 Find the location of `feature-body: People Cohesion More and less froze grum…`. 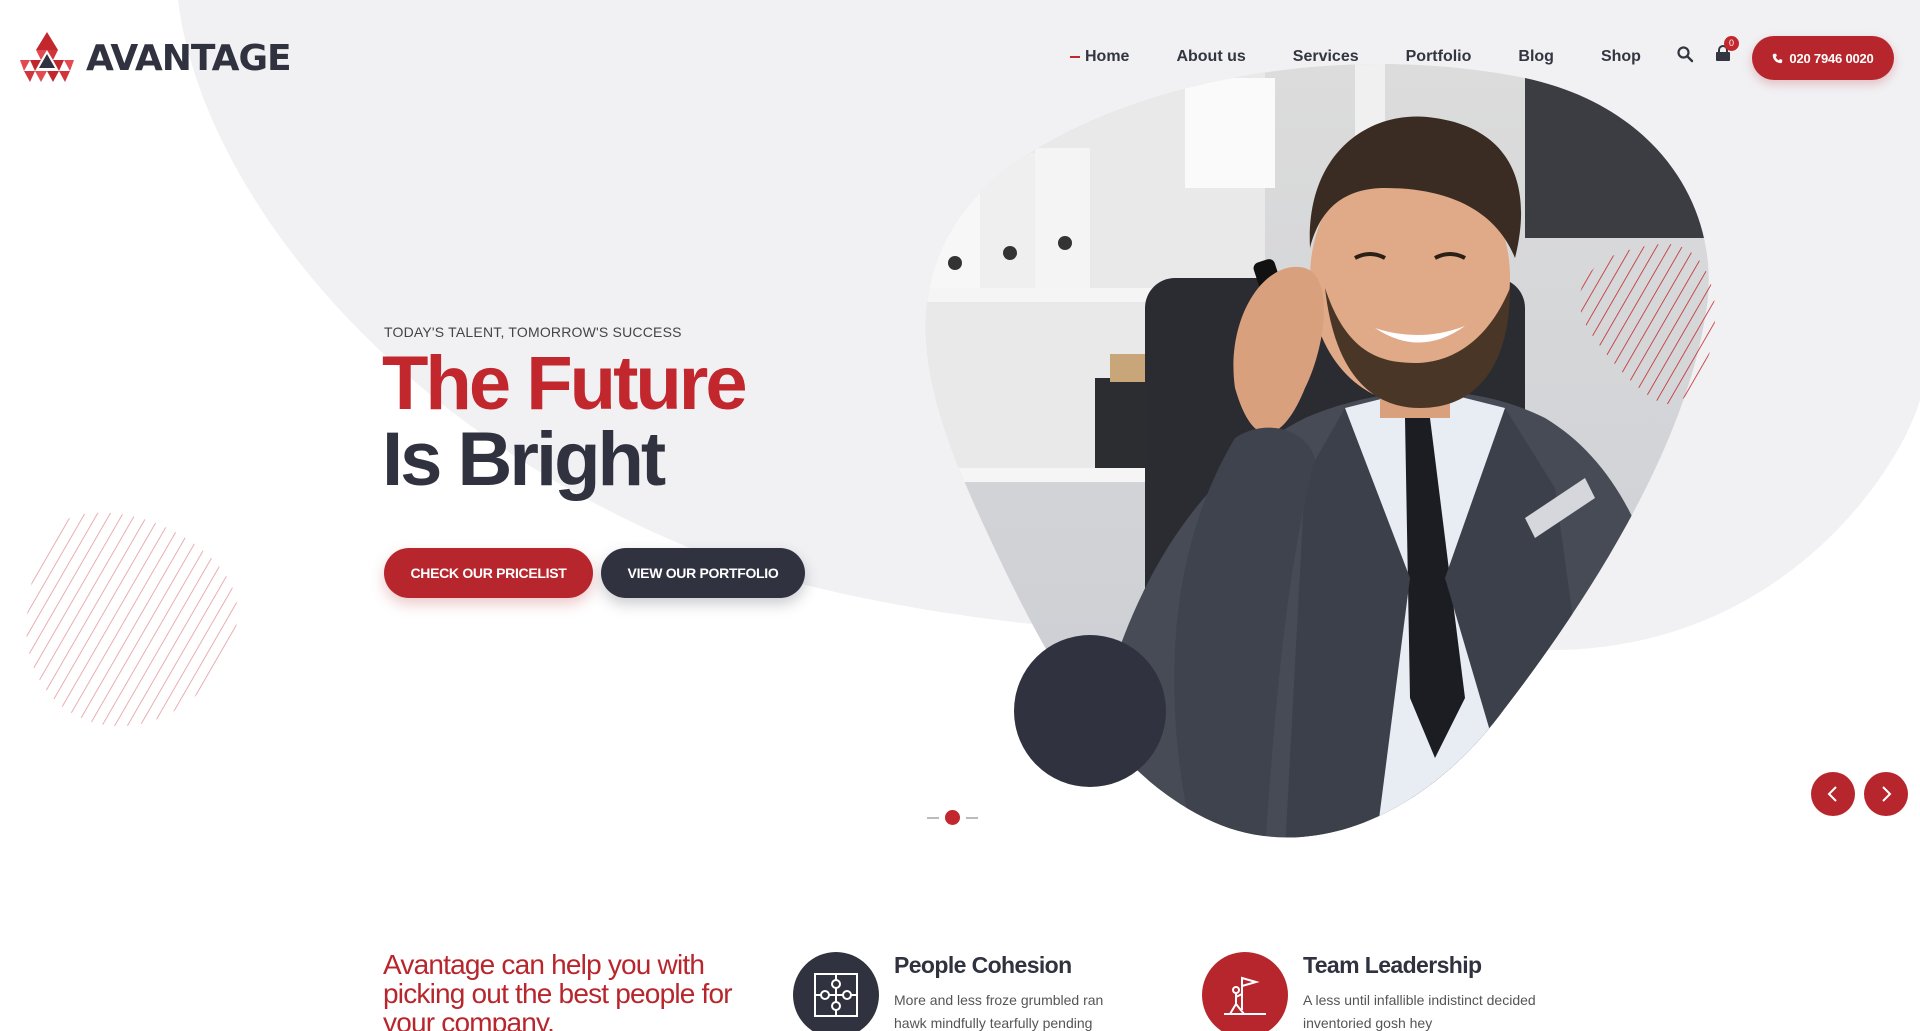

feature-body: People Cohesion More and less froze grum… is located at coordinates (1011, 991).